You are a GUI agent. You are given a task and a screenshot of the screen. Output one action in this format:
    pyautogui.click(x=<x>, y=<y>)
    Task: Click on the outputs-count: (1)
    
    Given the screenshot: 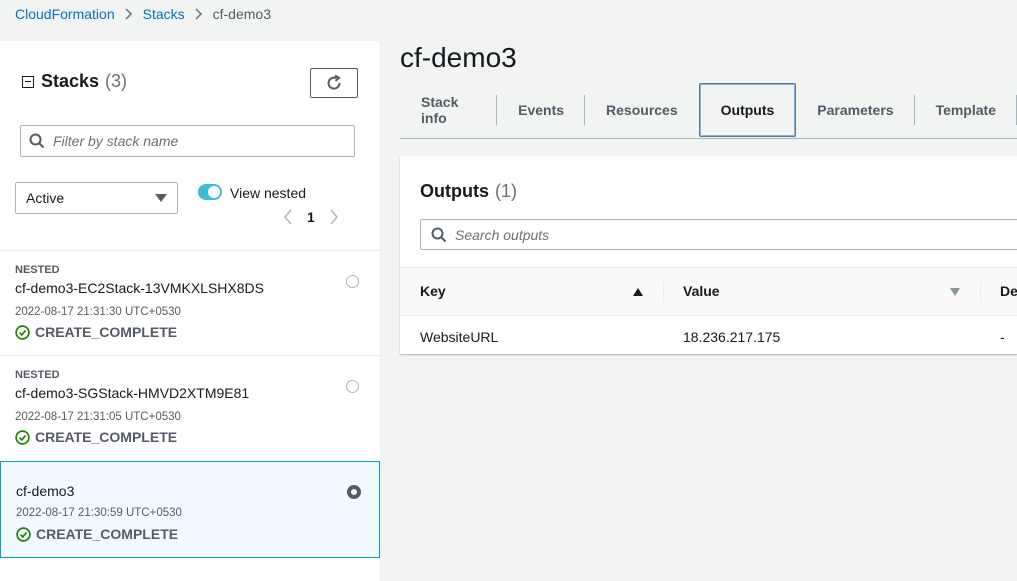 What is the action you would take?
    pyautogui.click(x=506, y=191)
    